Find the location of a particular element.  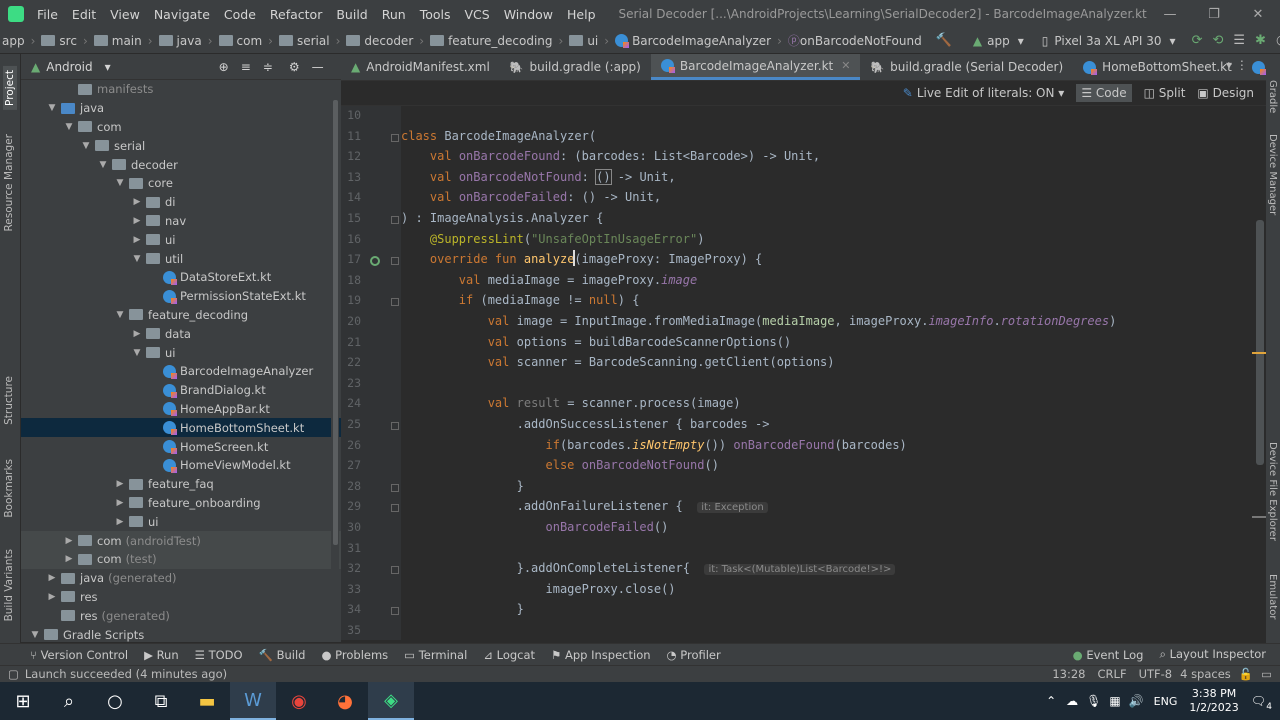

breadcrumb-item: src is located at coordinates (68, 41).